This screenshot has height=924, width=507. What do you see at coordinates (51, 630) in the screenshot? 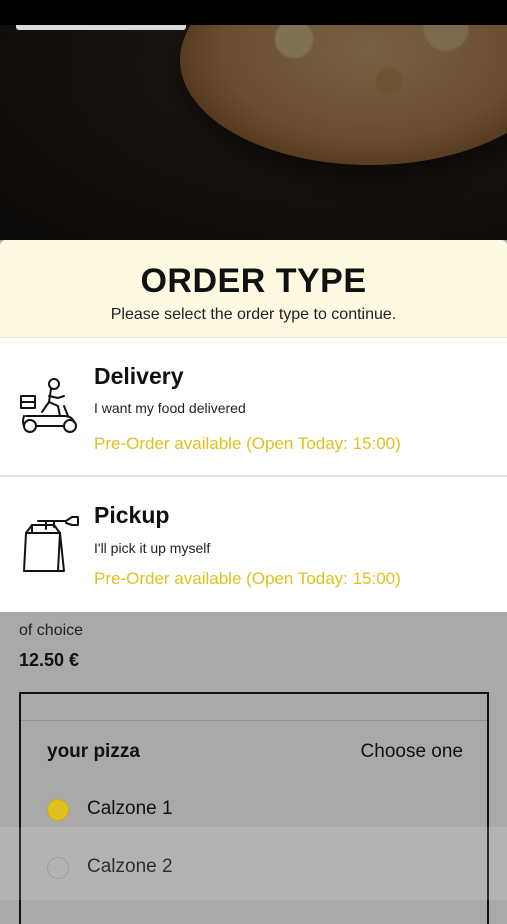
I see `product-description: of choice` at bounding box center [51, 630].